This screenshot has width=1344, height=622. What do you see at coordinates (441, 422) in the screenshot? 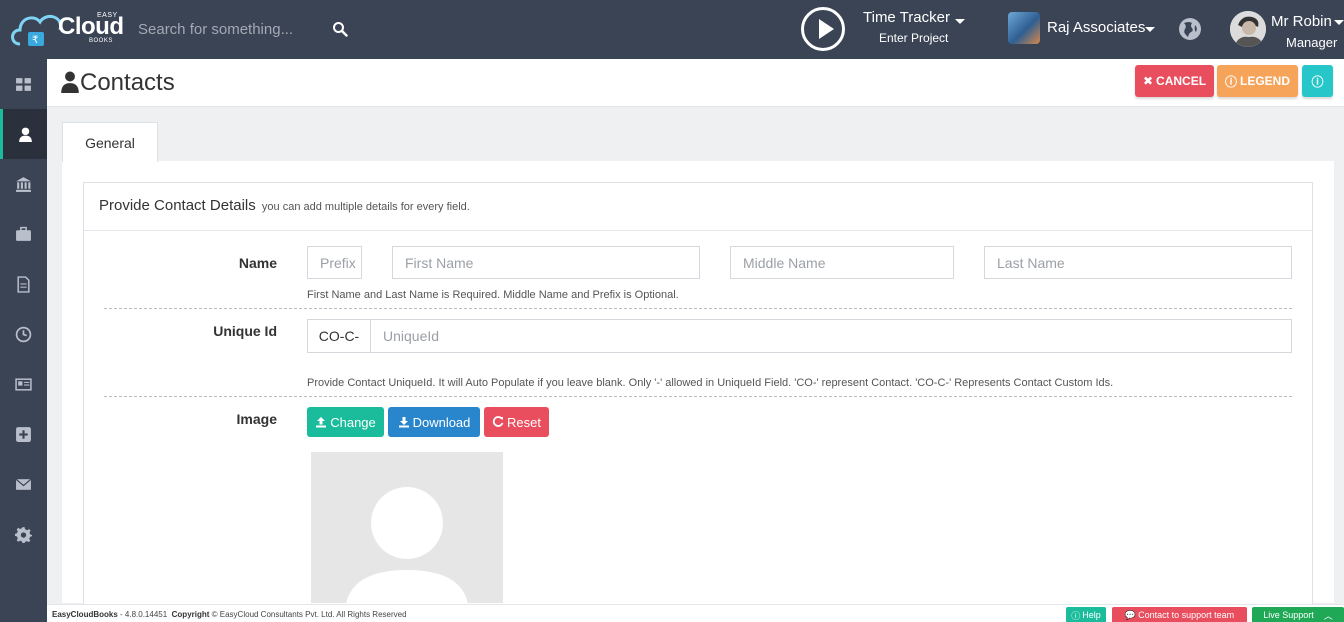
I see `download-label: Download` at bounding box center [441, 422].